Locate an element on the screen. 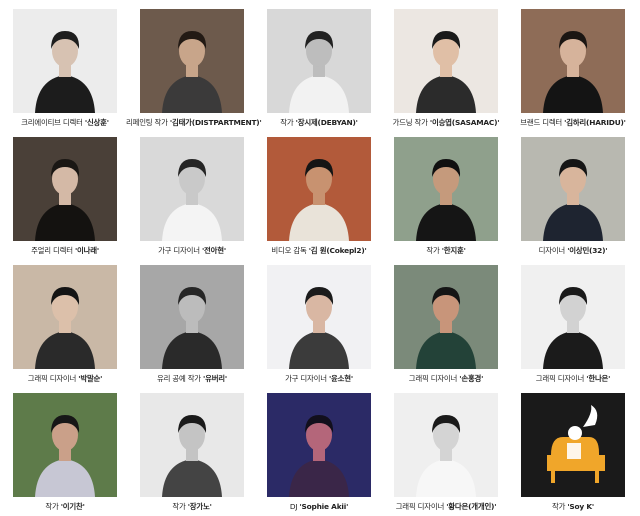 Image resolution: width=640 pixels, height=516 pixels. profile-role: DJ is located at coordinates (294, 506).